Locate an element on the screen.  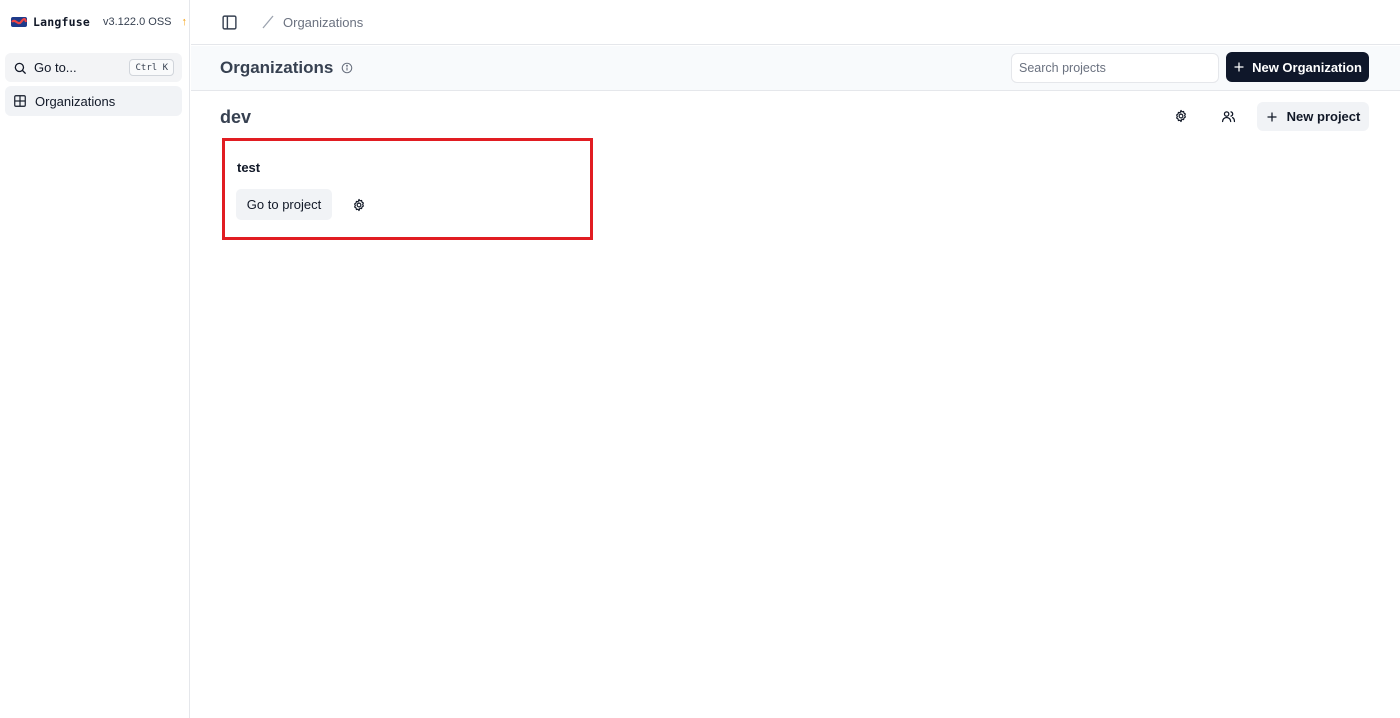
new-project-button: New project is located at coordinates (1313, 116).